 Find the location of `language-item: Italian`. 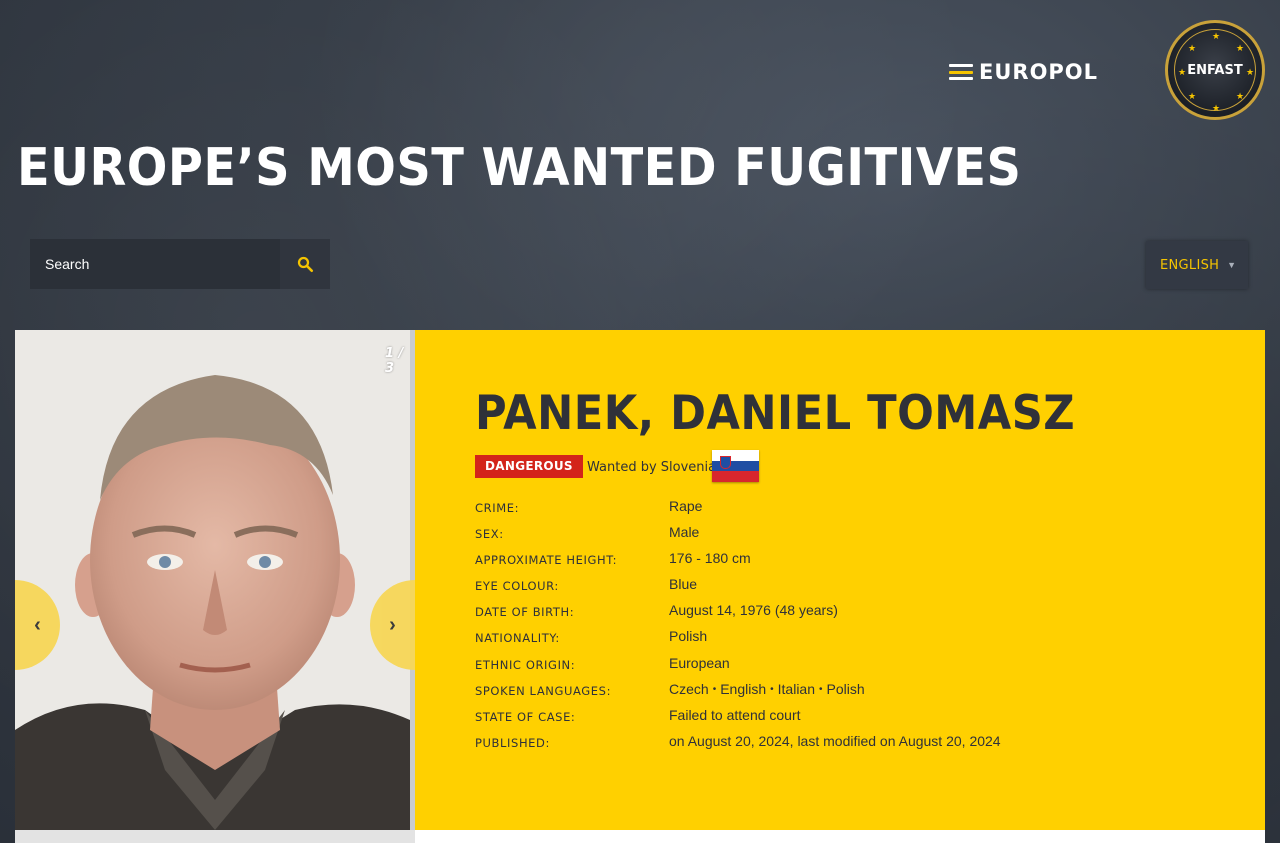

language-item: Italian is located at coordinates (796, 688).